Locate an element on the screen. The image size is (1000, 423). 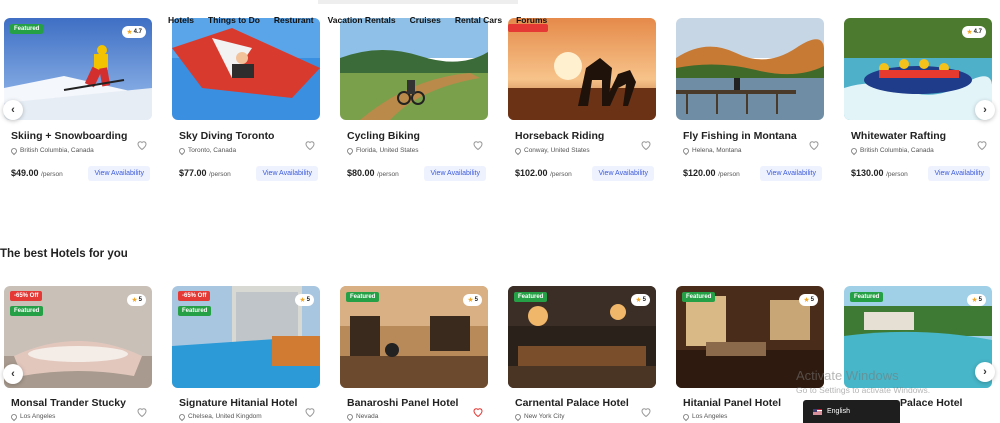
activity-price: $49.00 /person is located at coordinates (37, 173).